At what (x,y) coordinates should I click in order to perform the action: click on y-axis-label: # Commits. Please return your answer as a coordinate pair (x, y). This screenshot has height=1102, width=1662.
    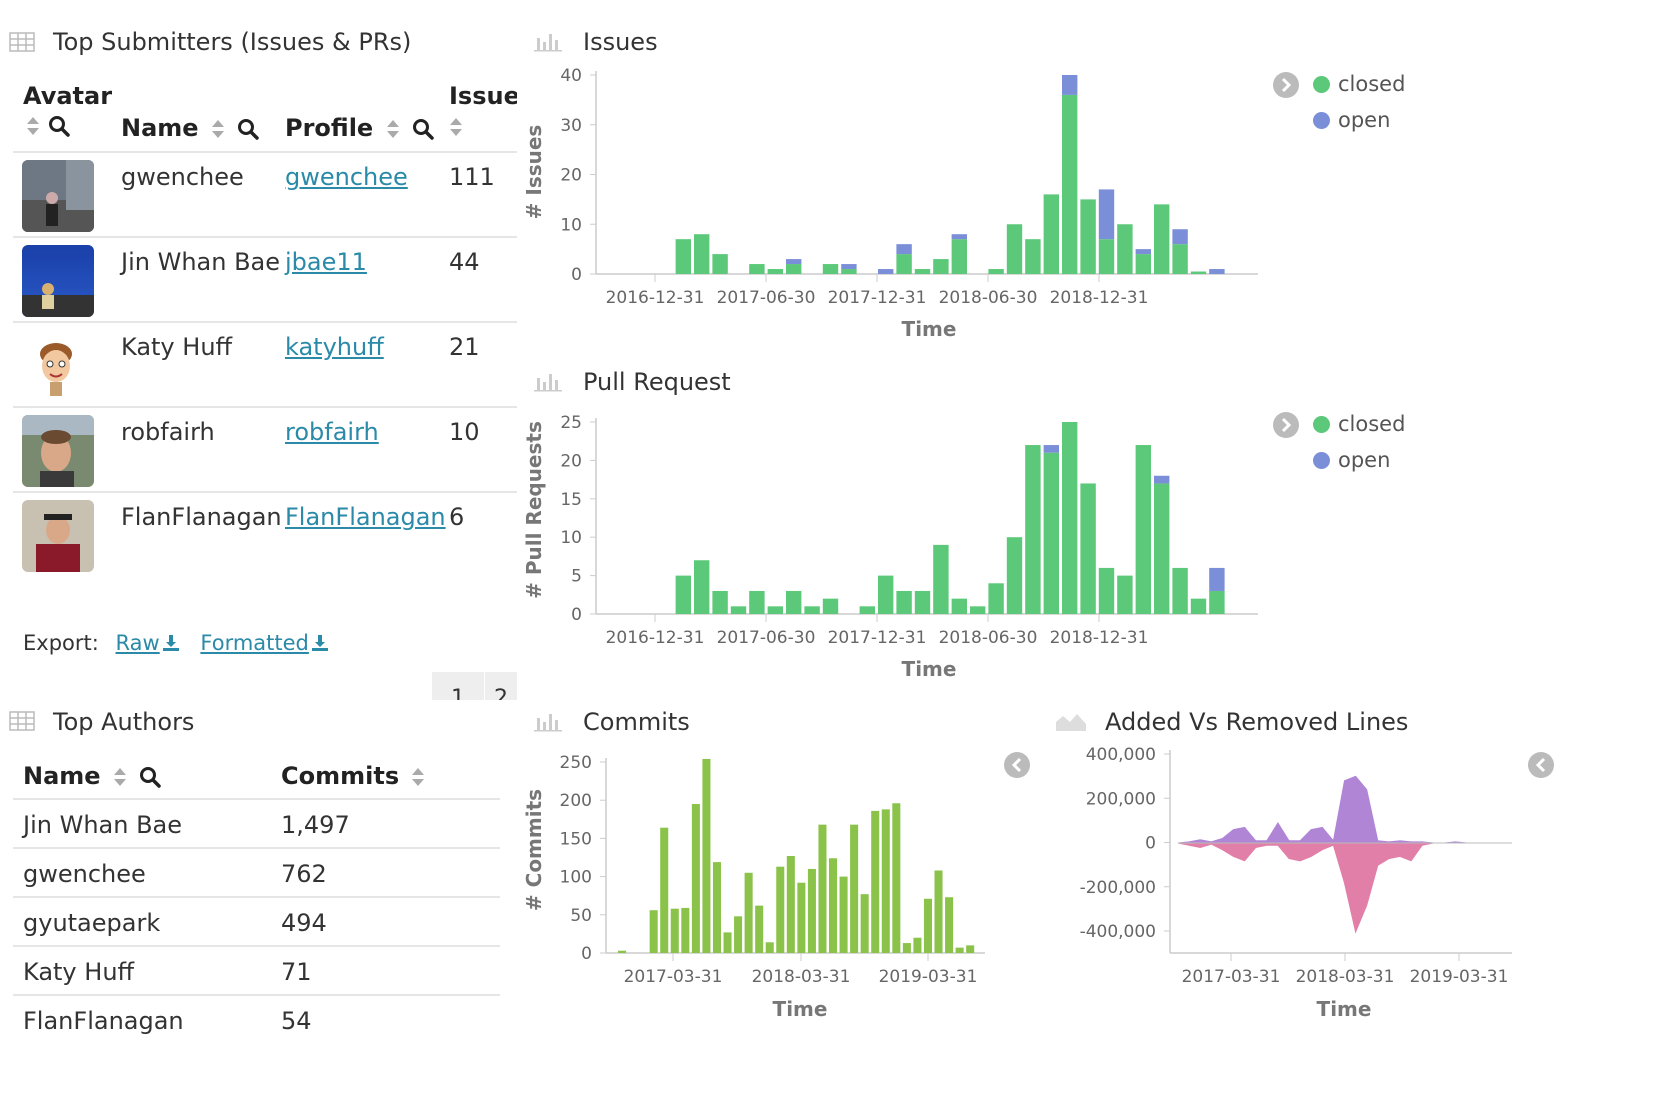
    Looking at the image, I should click on (534, 850).